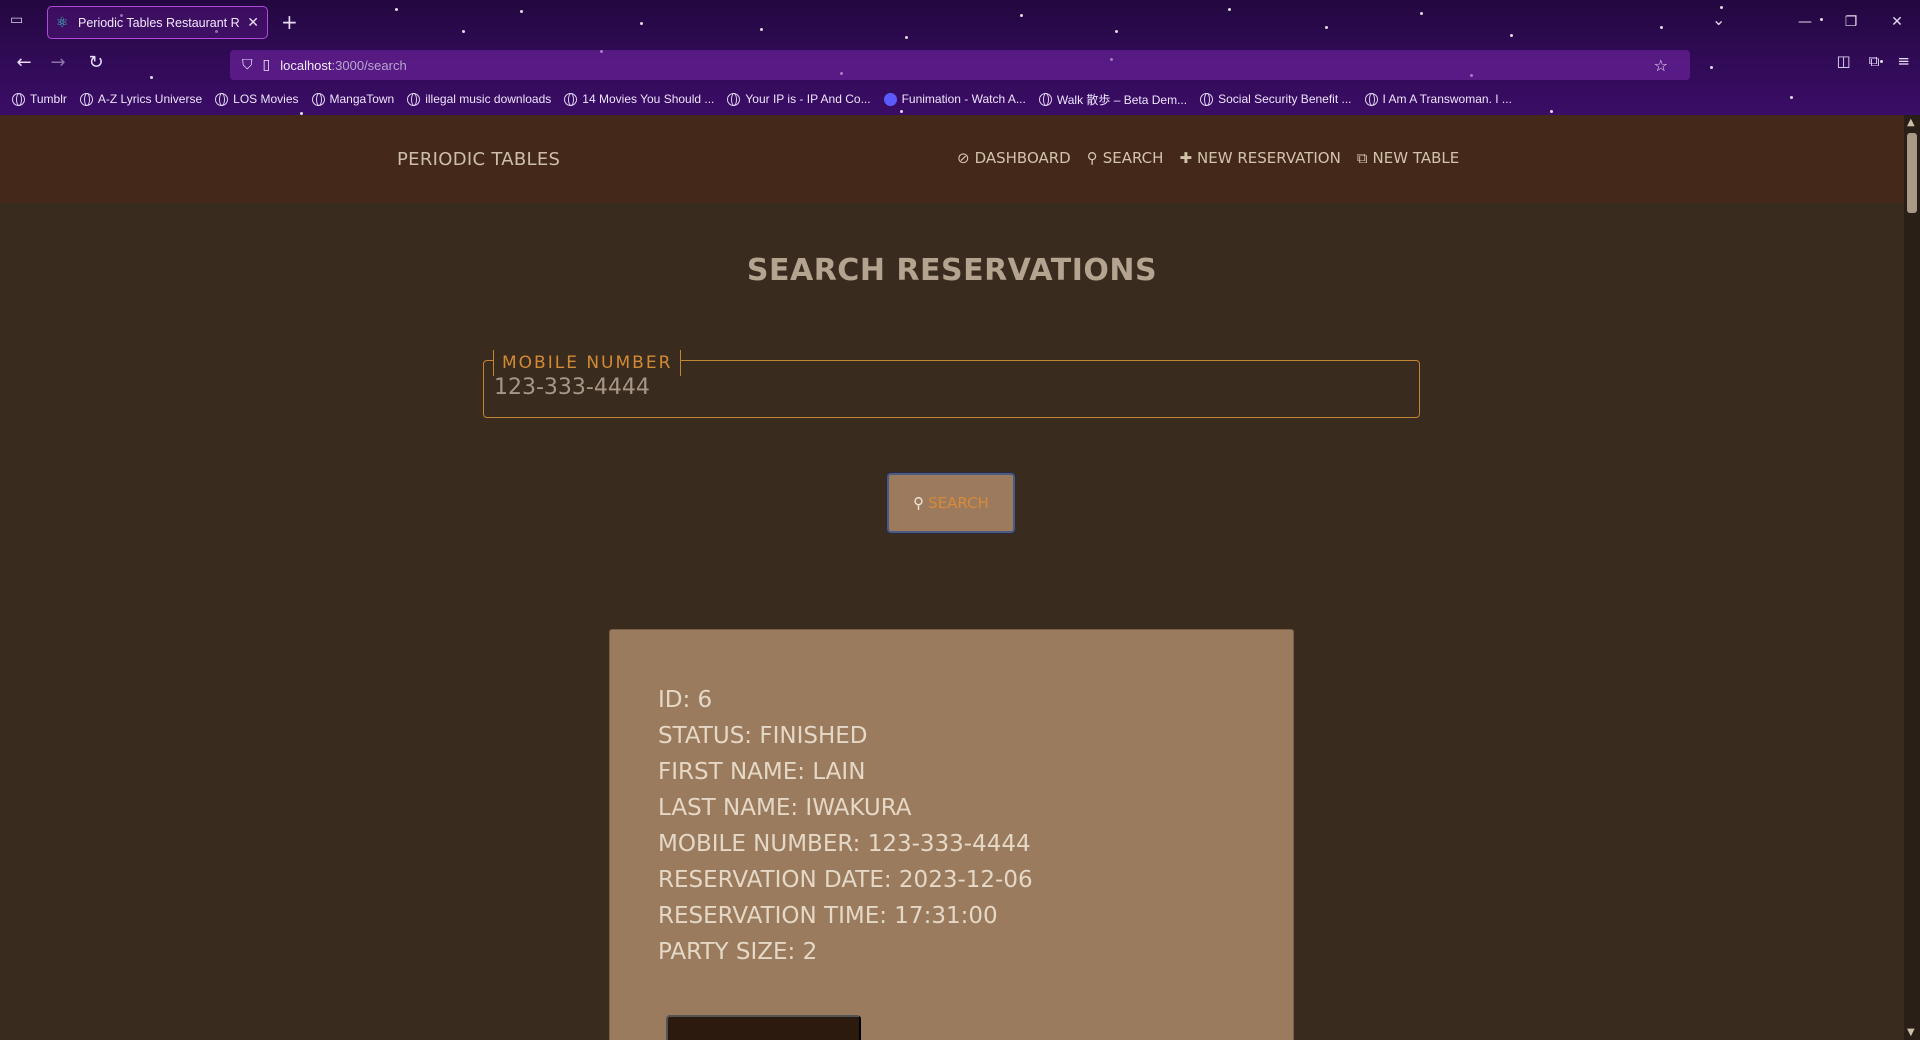 Image resolution: width=1920 pixels, height=1040 pixels. I want to click on reservation-id: ID: 6, so click(685, 700).